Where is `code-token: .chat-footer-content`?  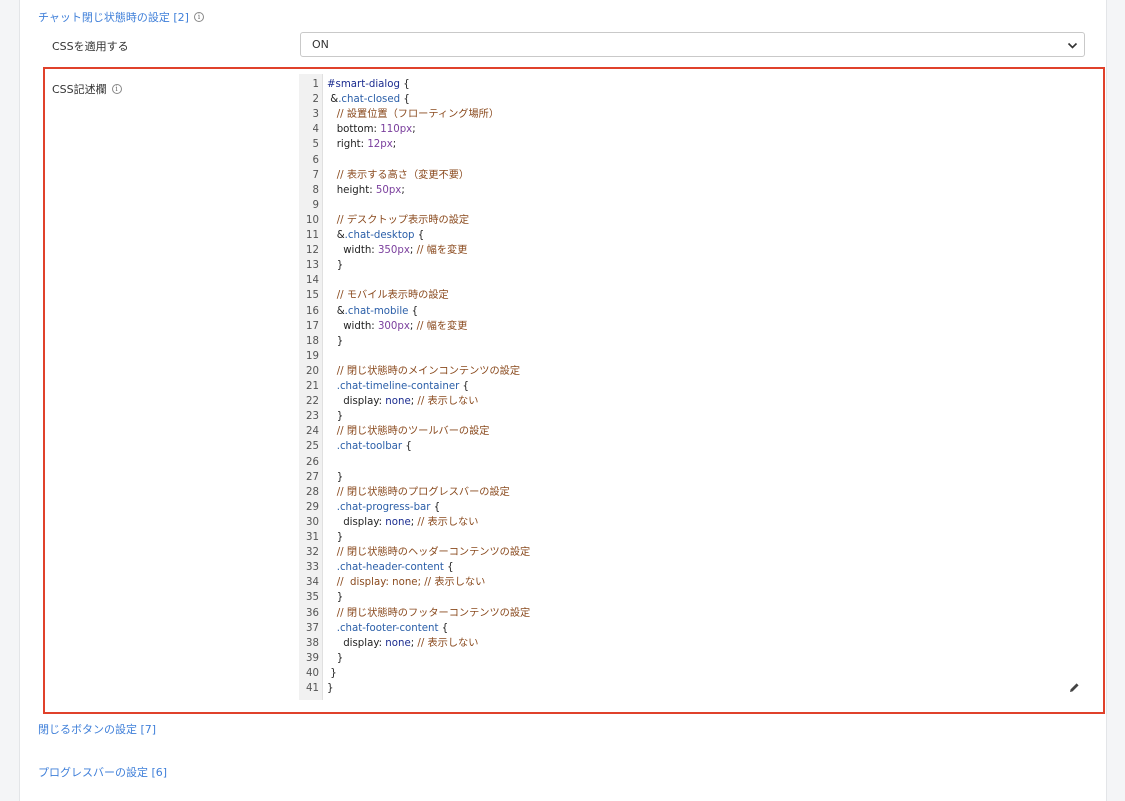
code-token: .chat-footer-content is located at coordinates (383, 628).